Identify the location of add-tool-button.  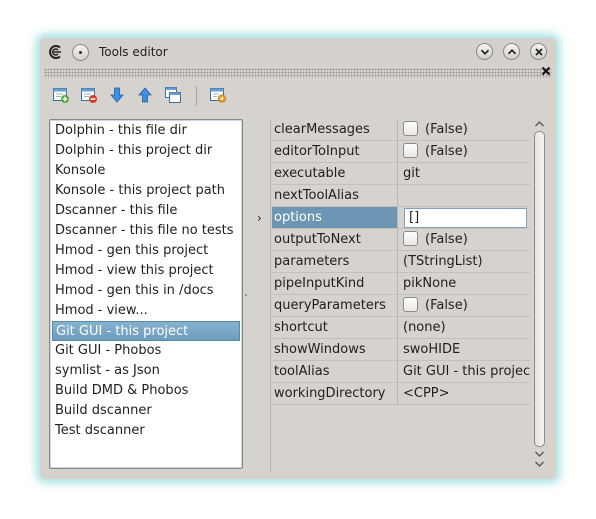
(61, 95).